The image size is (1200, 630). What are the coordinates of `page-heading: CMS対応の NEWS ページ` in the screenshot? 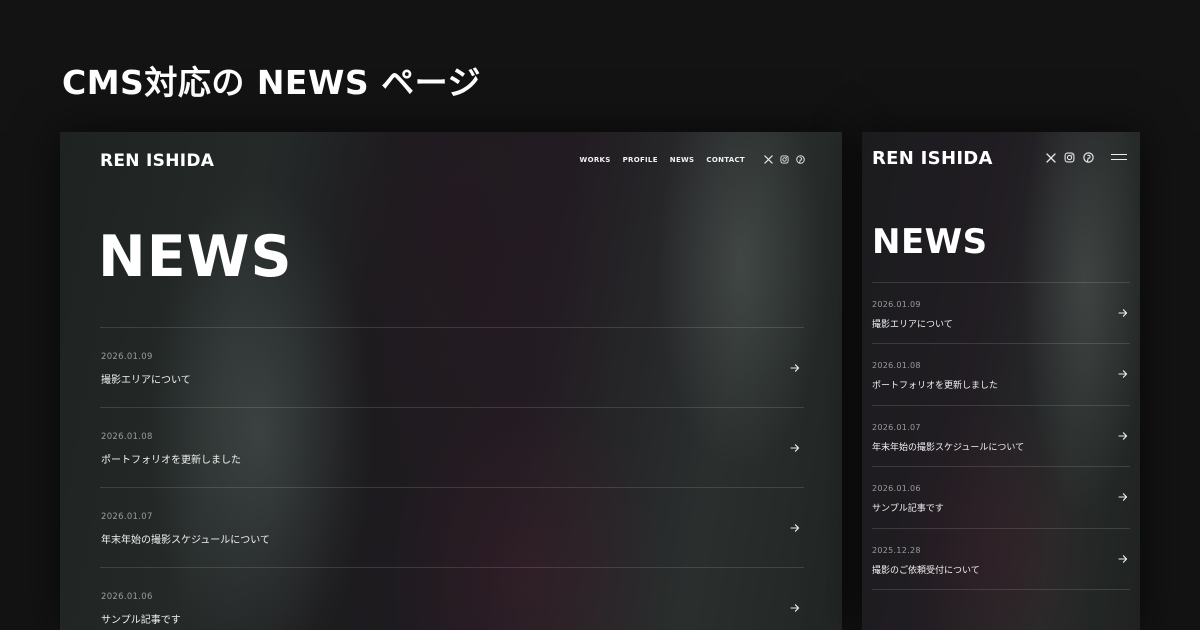 It's located at (271, 82).